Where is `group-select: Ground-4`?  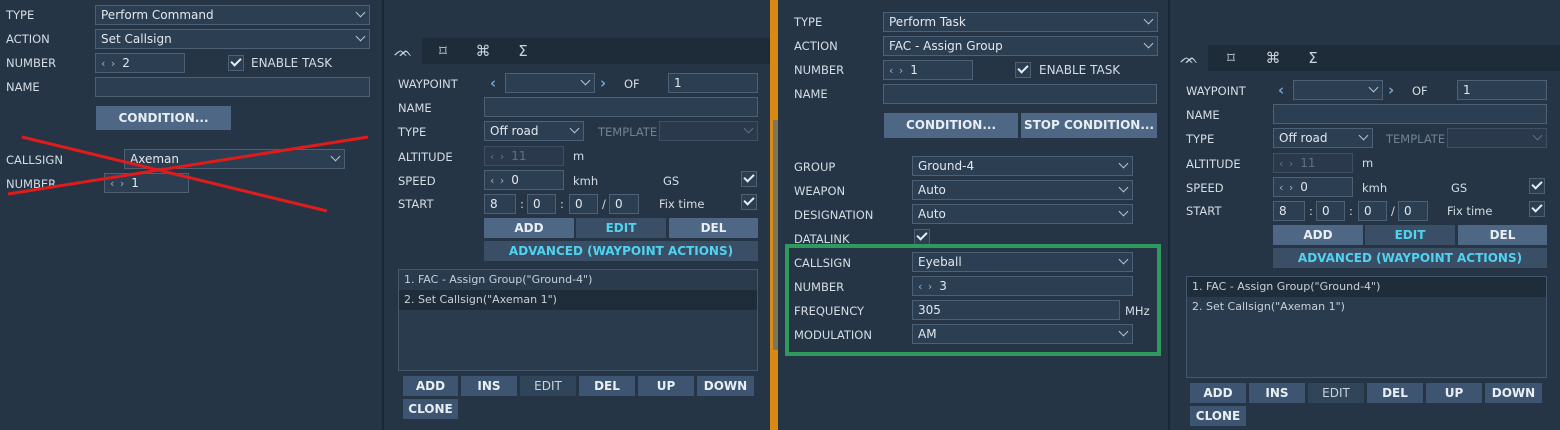 group-select: Ground-4 is located at coordinates (1022, 166).